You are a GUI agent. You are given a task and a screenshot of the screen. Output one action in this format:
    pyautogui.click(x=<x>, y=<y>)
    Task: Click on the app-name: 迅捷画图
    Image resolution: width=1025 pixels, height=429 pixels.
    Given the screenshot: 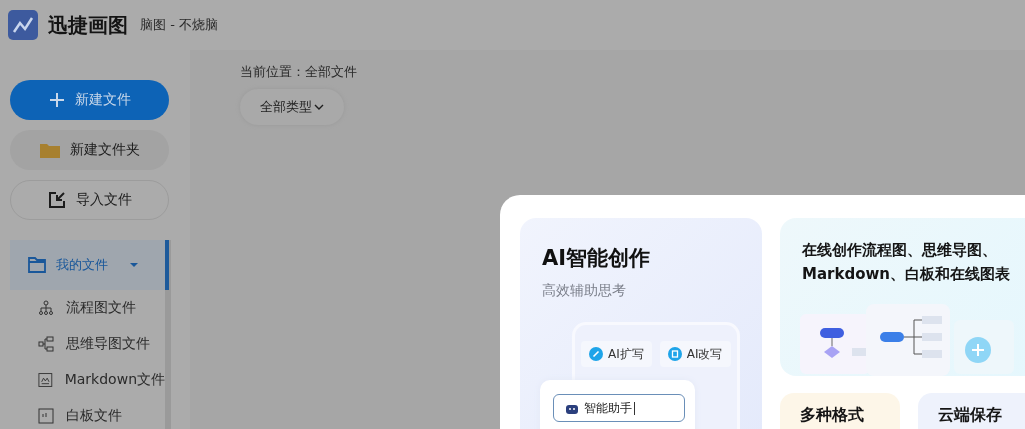 What is the action you would take?
    pyautogui.click(x=88, y=25)
    